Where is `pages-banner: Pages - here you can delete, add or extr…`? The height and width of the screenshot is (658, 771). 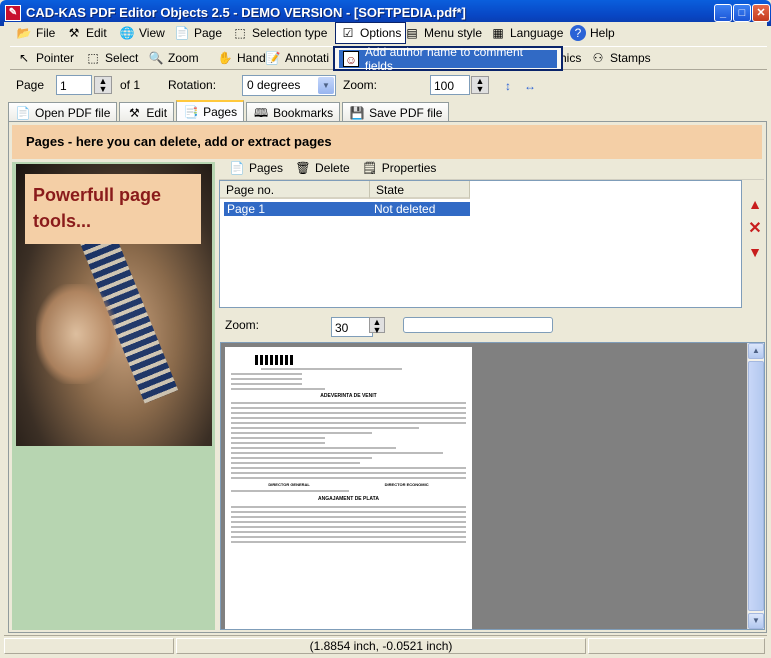
pages-banner: Pages - here you can delete, add or extr… is located at coordinates (387, 142).